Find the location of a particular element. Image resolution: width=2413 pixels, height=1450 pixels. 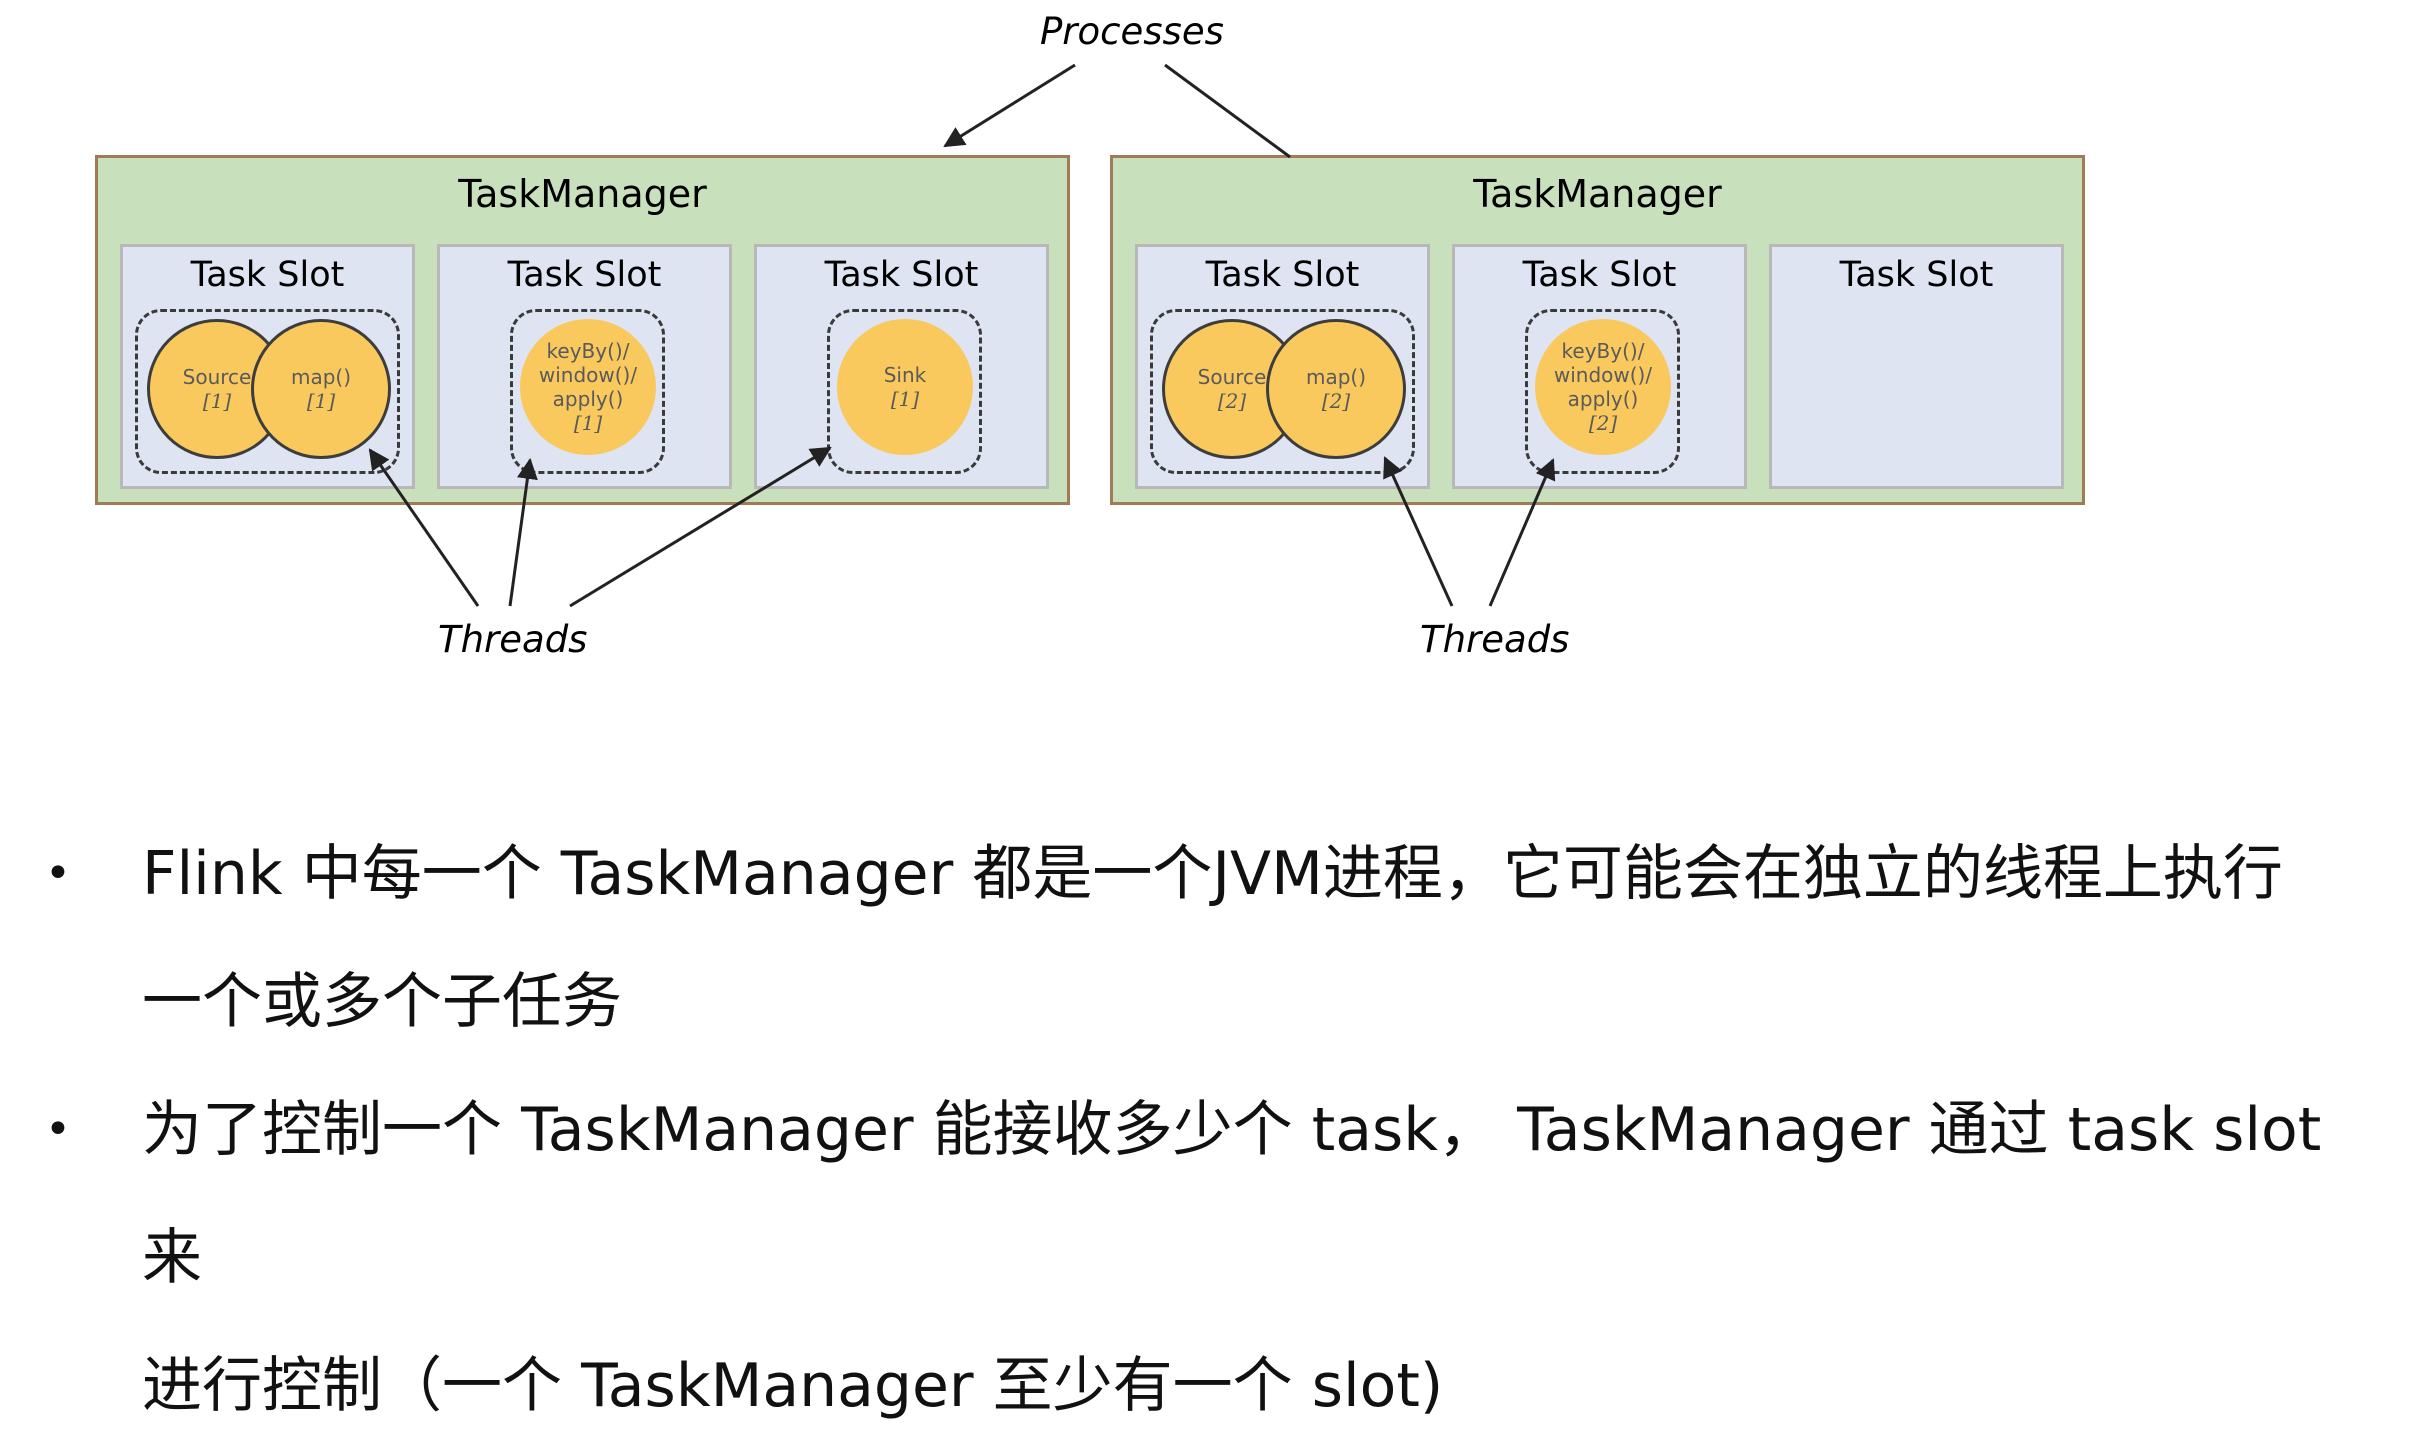

task-slot: Task Slot Source [1] map() [1] is located at coordinates (267, 366).